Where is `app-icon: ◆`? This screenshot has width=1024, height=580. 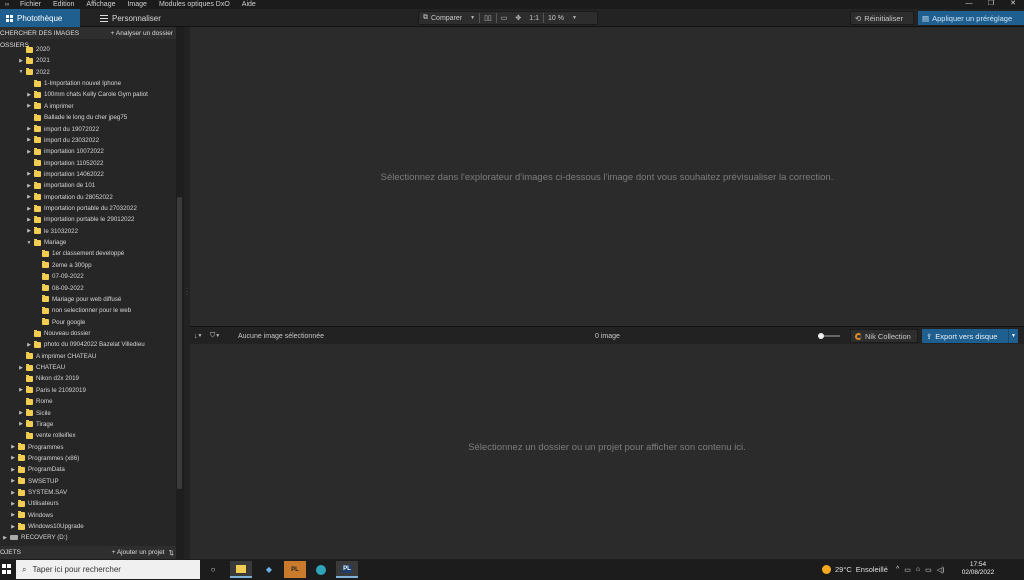
app-icon: ◆ is located at coordinates (269, 569).